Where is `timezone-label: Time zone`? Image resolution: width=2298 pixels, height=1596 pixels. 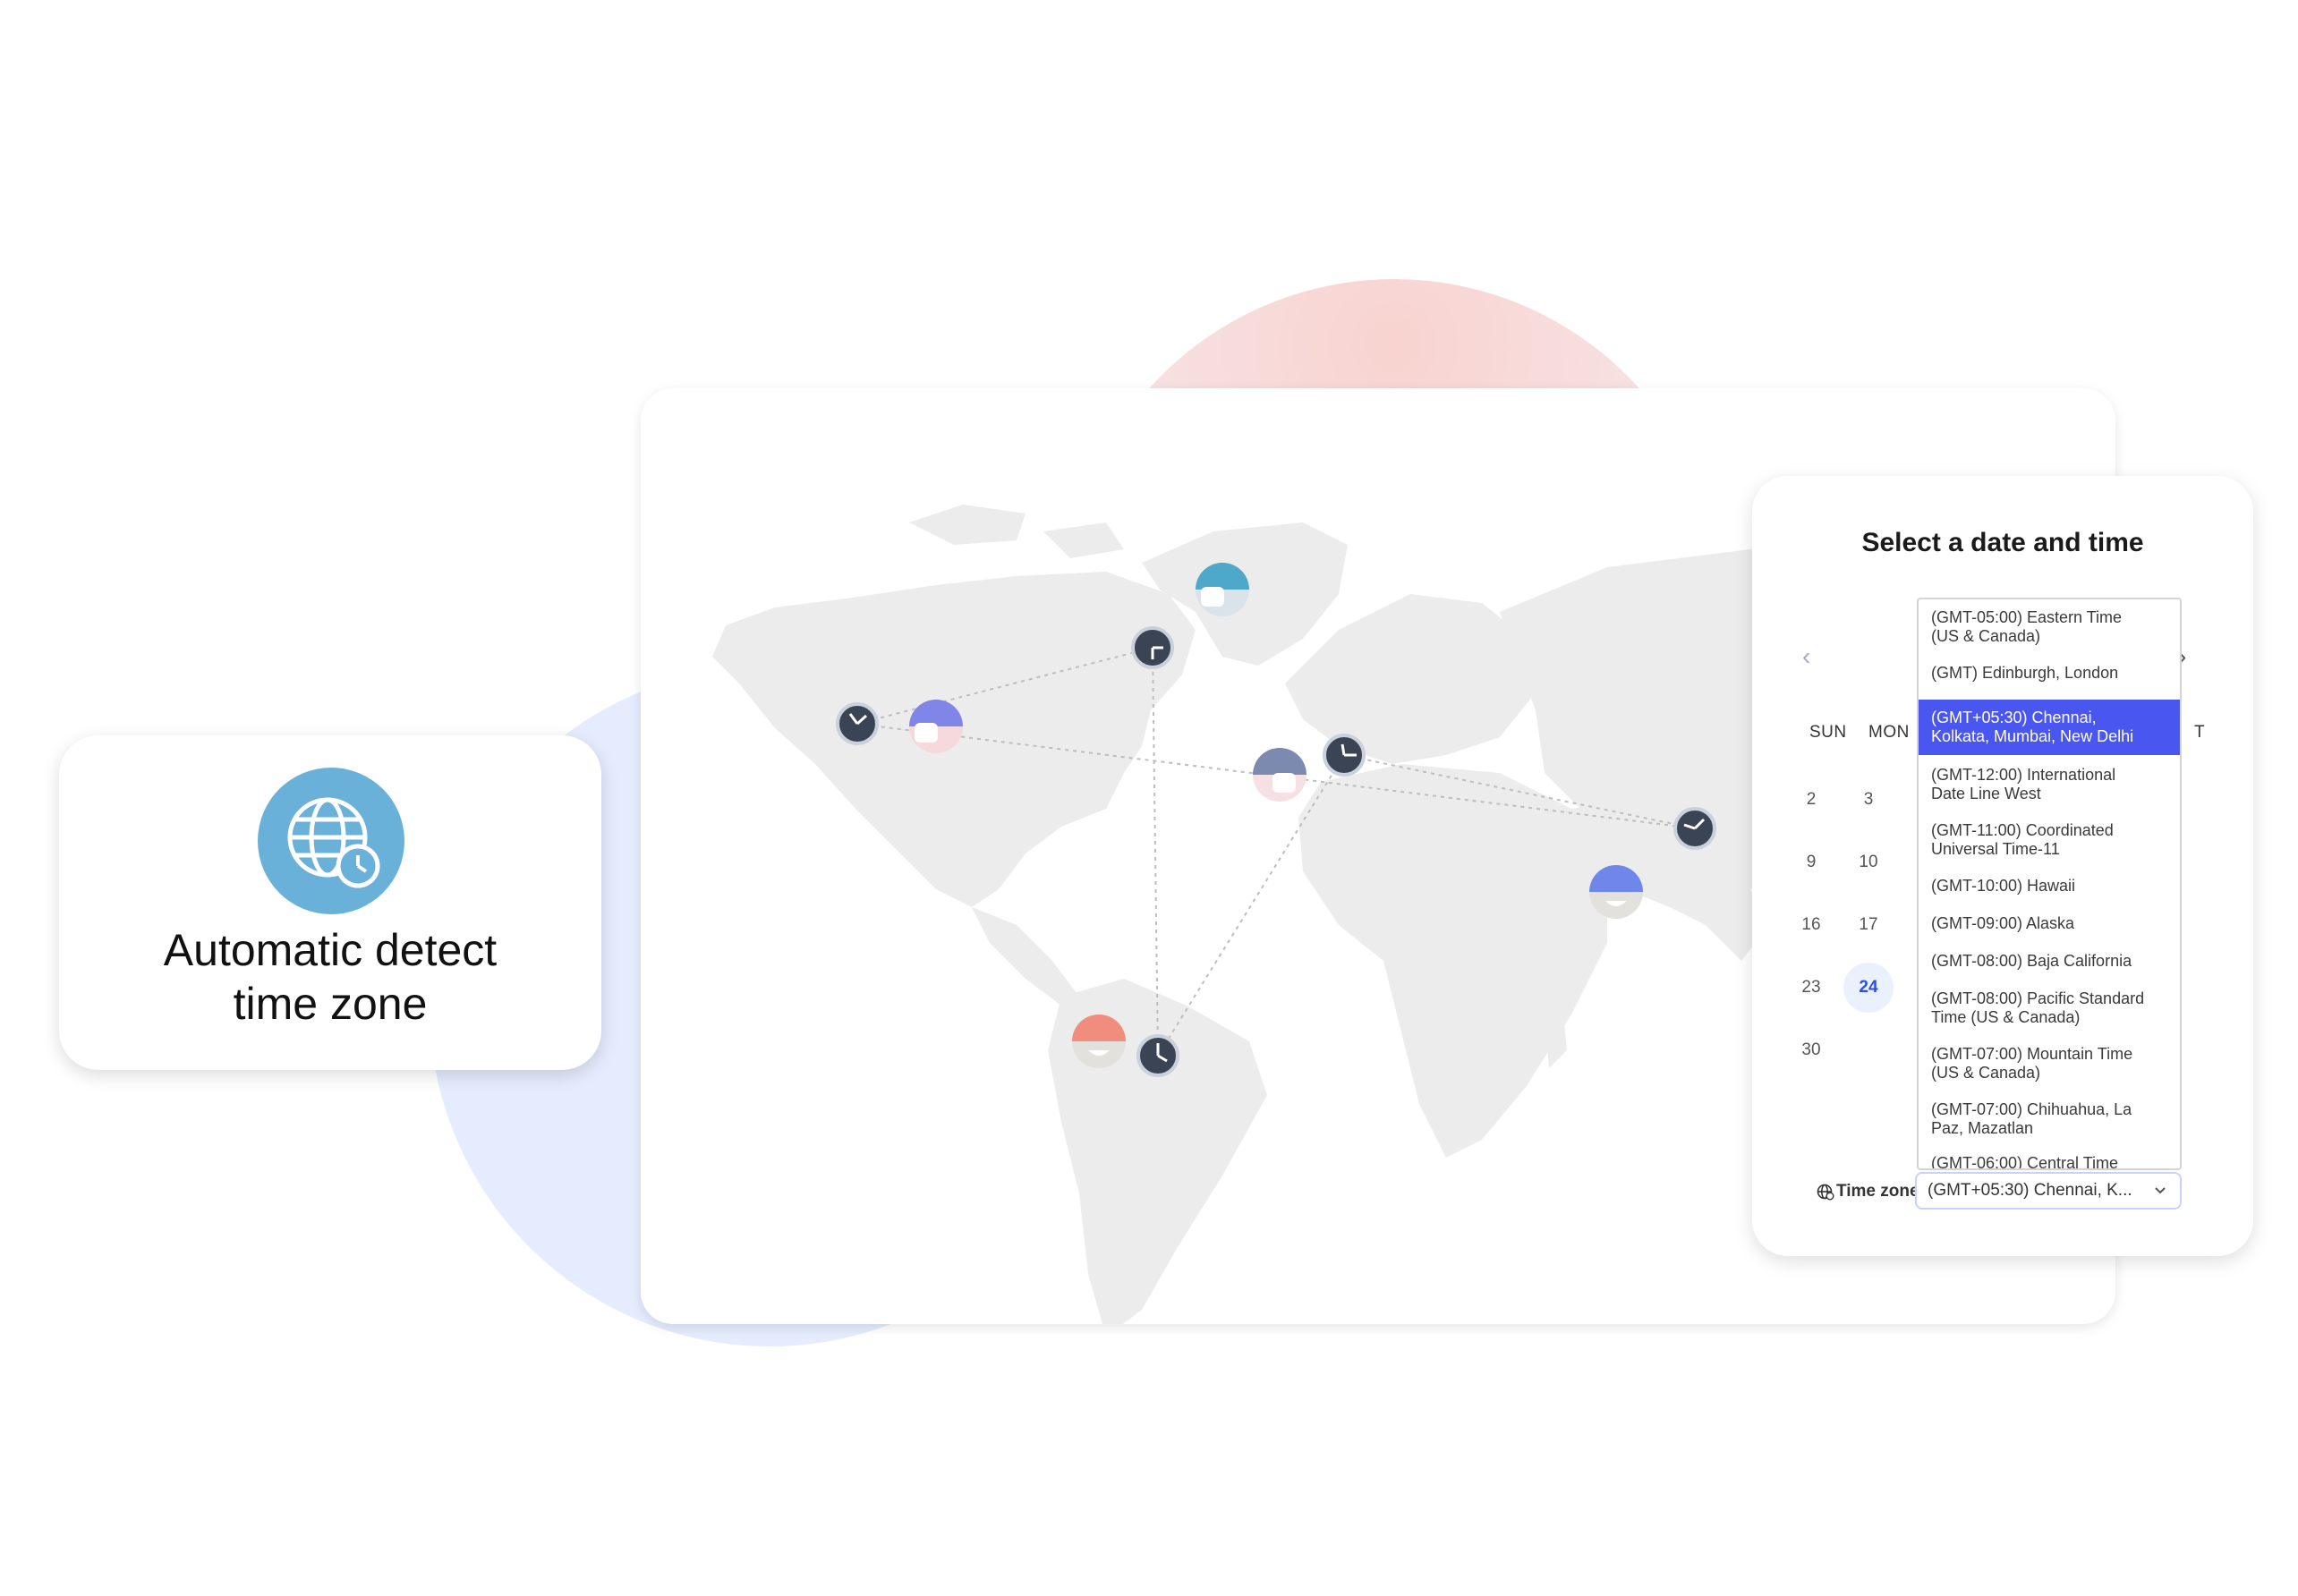 timezone-label: Time zone is located at coordinates (1877, 1192).